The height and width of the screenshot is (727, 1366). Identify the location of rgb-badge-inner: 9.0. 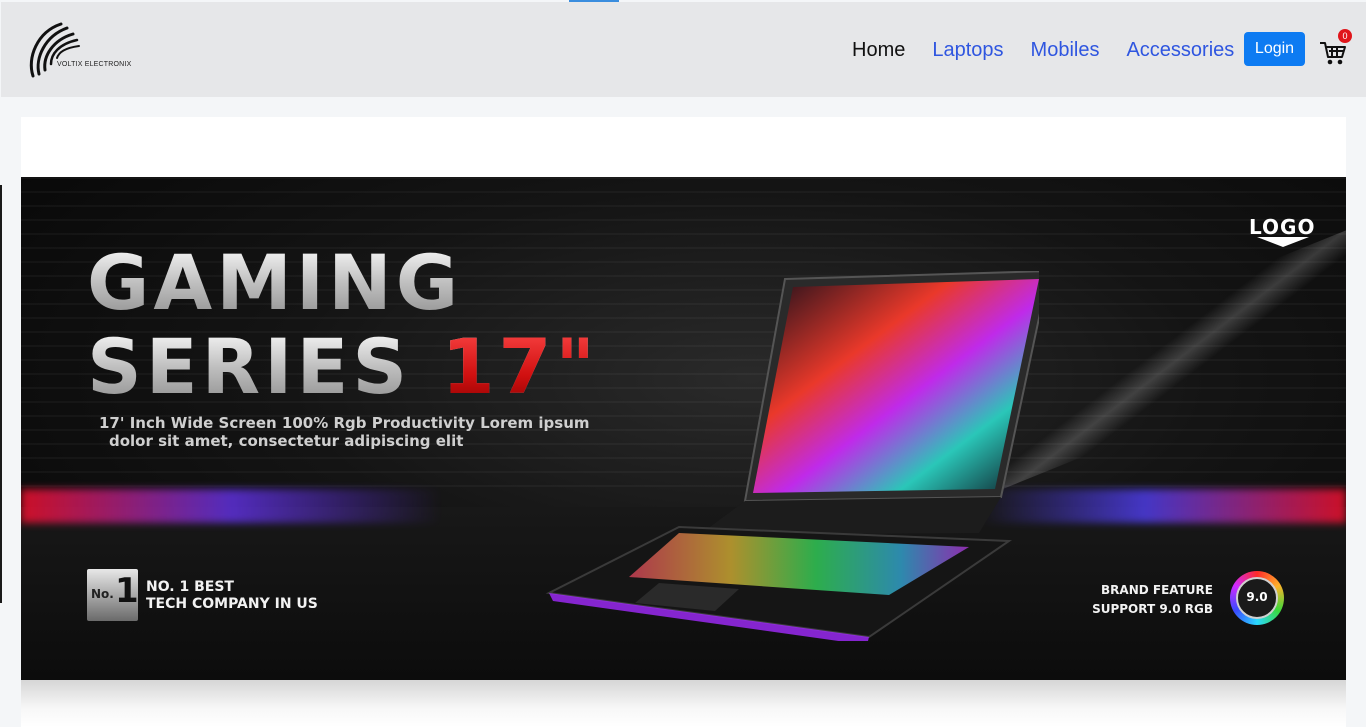
(1257, 598).